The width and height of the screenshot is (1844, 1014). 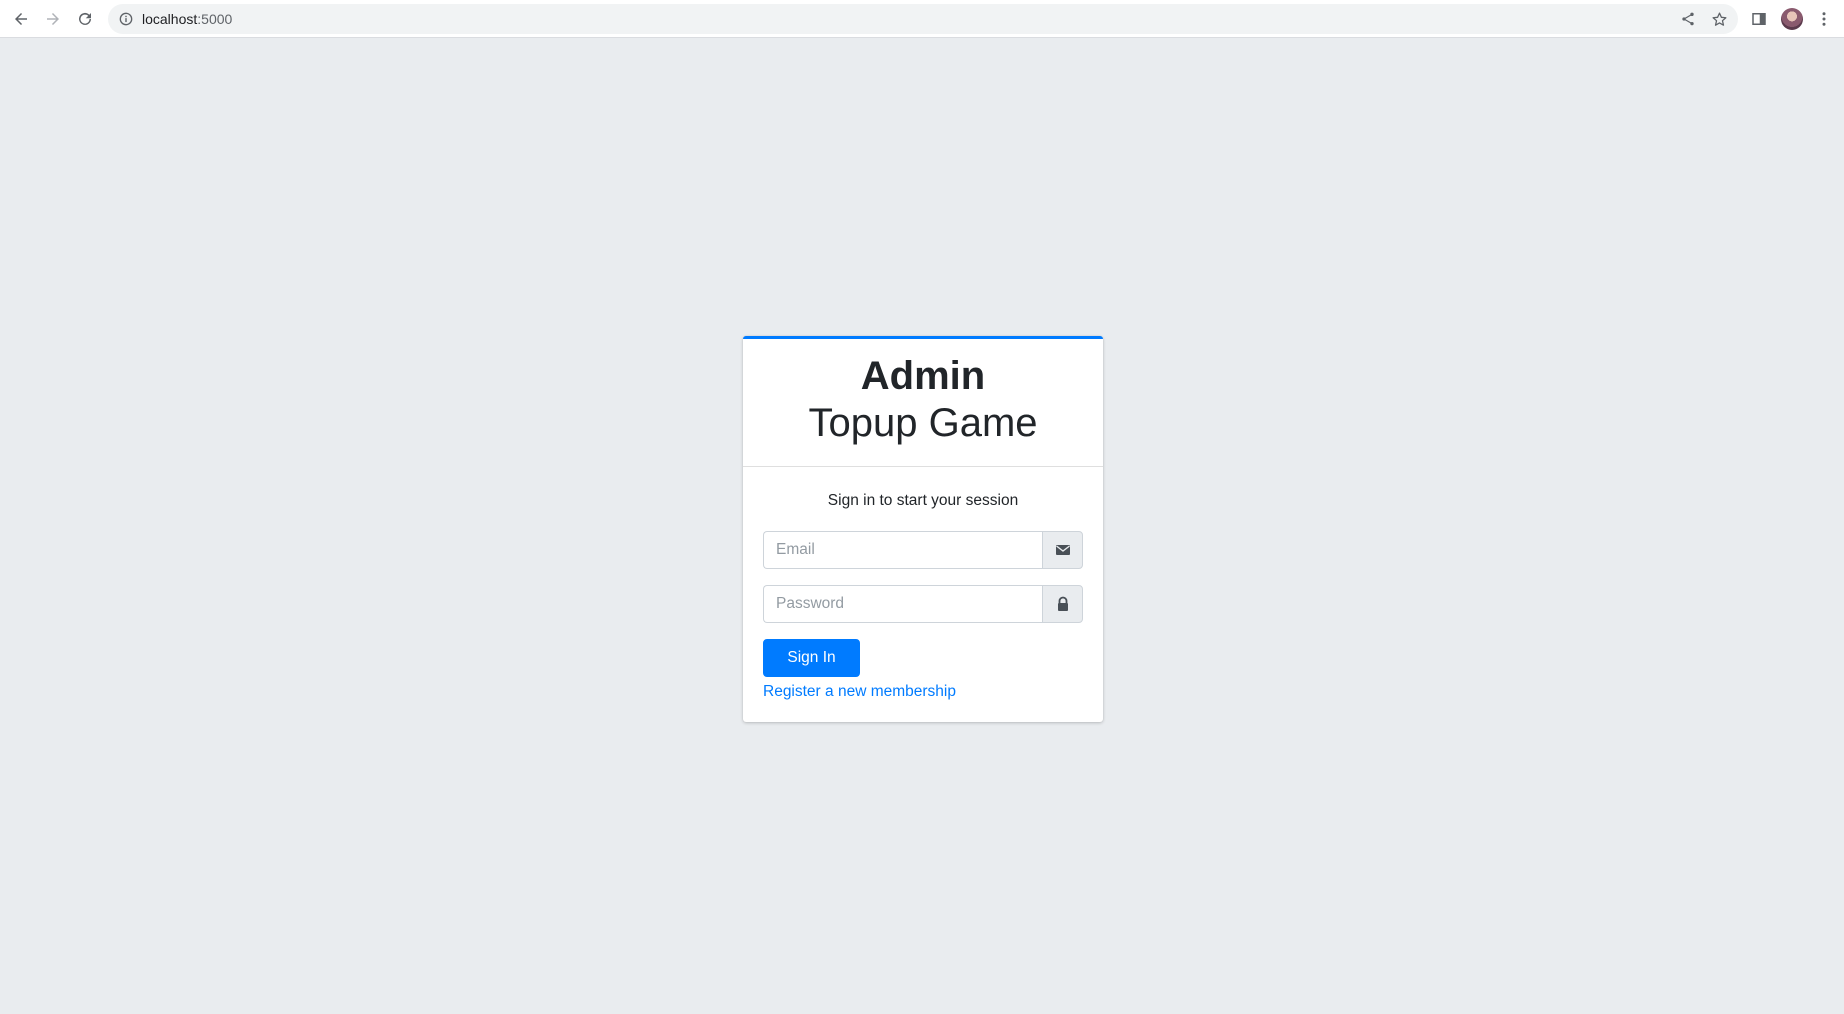 I want to click on envelope-icon, so click(x=1062, y=550).